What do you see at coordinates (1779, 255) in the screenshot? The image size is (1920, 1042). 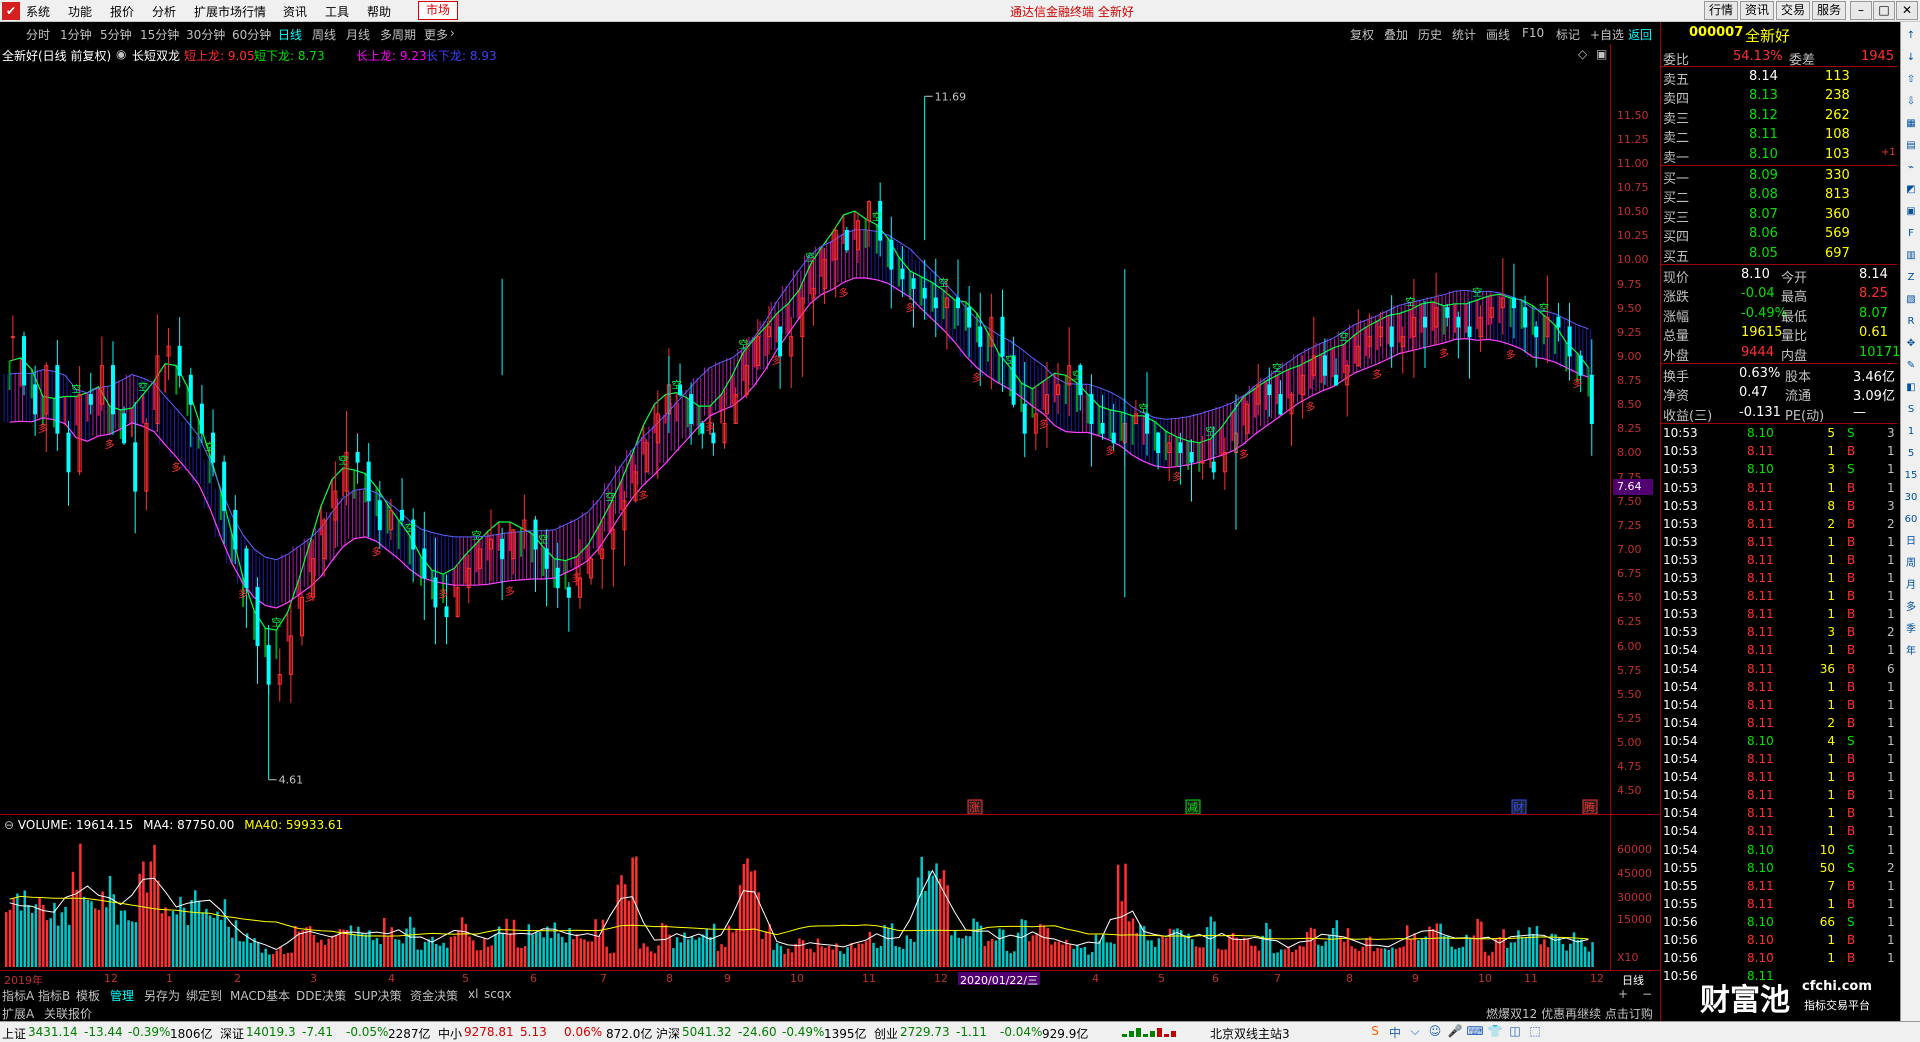 I see `bid-row: 买五 8.05 697` at bounding box center [1779, 255].